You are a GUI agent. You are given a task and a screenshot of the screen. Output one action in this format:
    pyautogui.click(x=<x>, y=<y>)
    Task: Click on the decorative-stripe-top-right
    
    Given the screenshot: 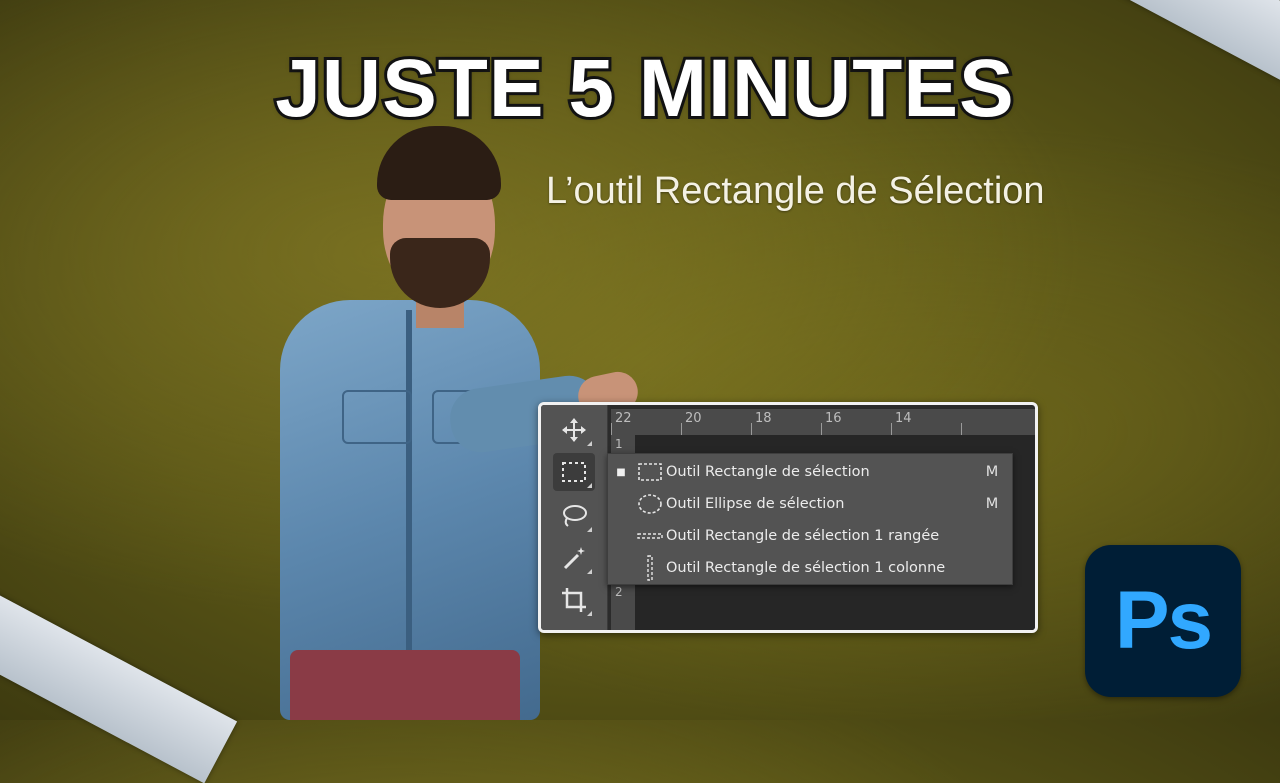 What is the action you would take?
    pyautogui.click(x=1156, y=52)
    